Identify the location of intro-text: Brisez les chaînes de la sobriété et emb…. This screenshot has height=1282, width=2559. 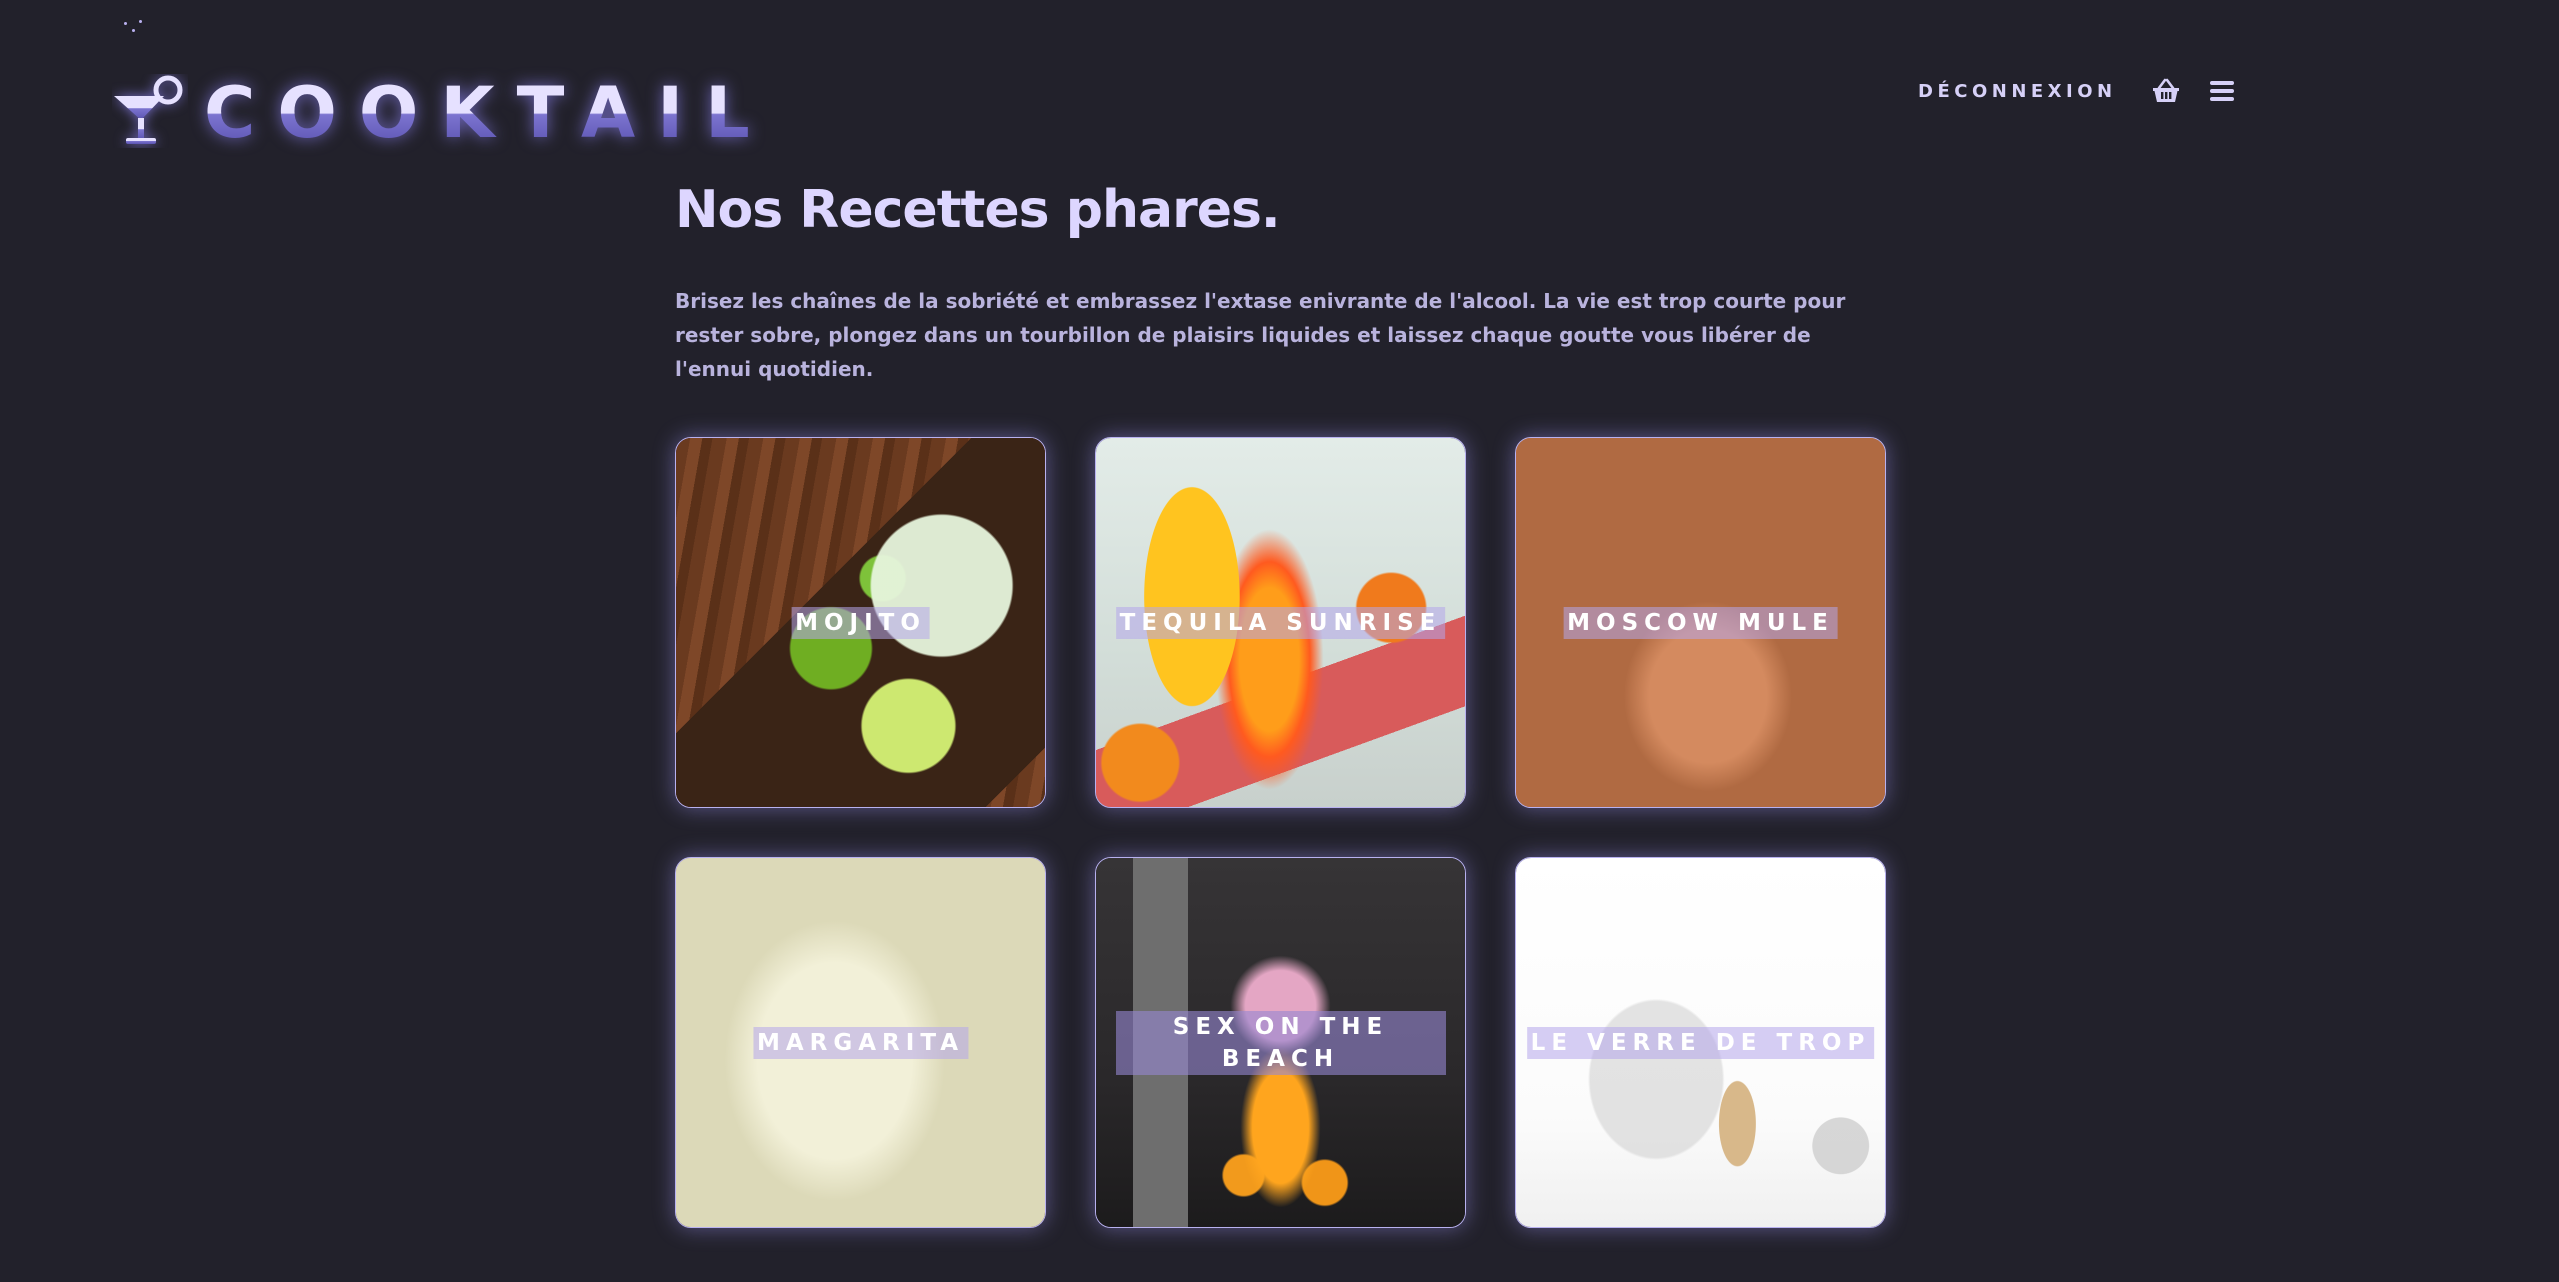
(1260, 335).